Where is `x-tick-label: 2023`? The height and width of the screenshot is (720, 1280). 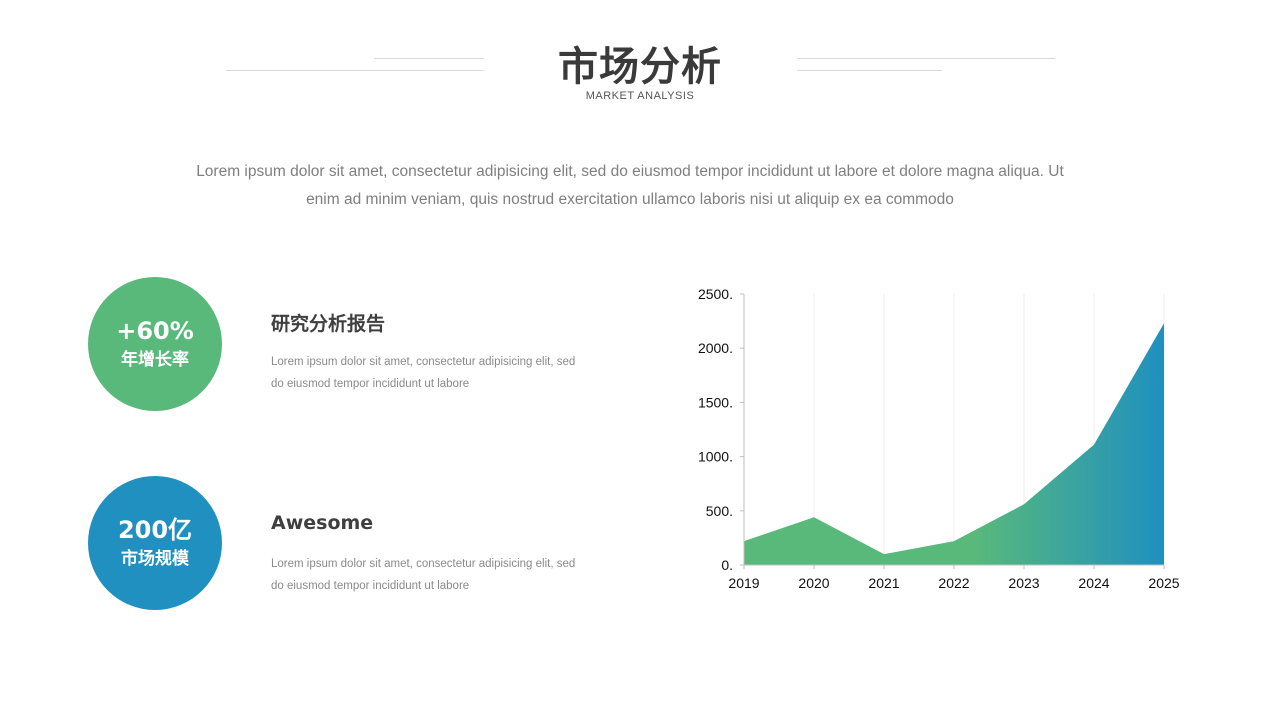
x-tick-label: 2023 is located at coordinates (1023, 583).